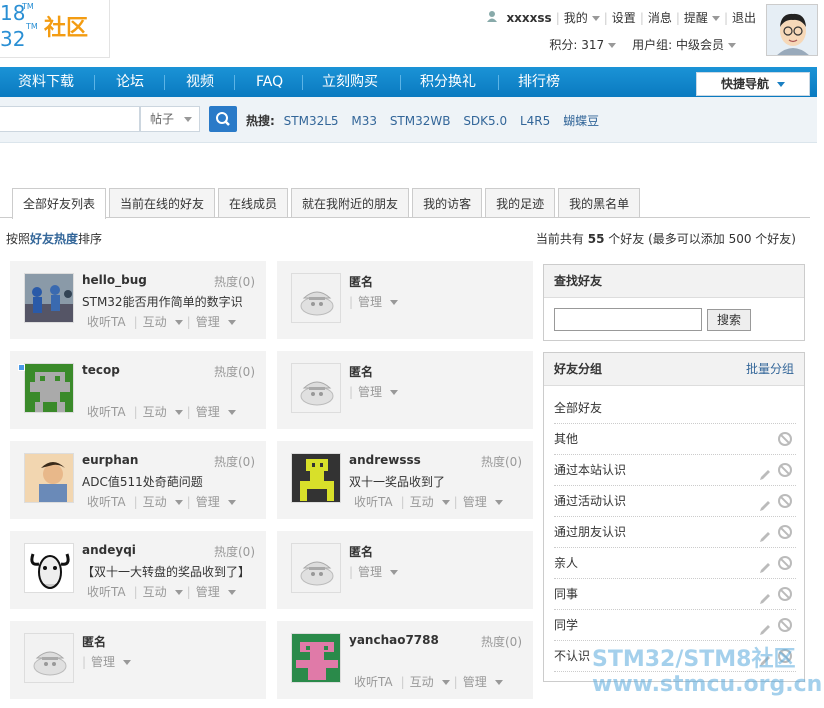 This screenshot has height=708, width=824. I want to click on friend-name: andeyqi, so click(109, 550).